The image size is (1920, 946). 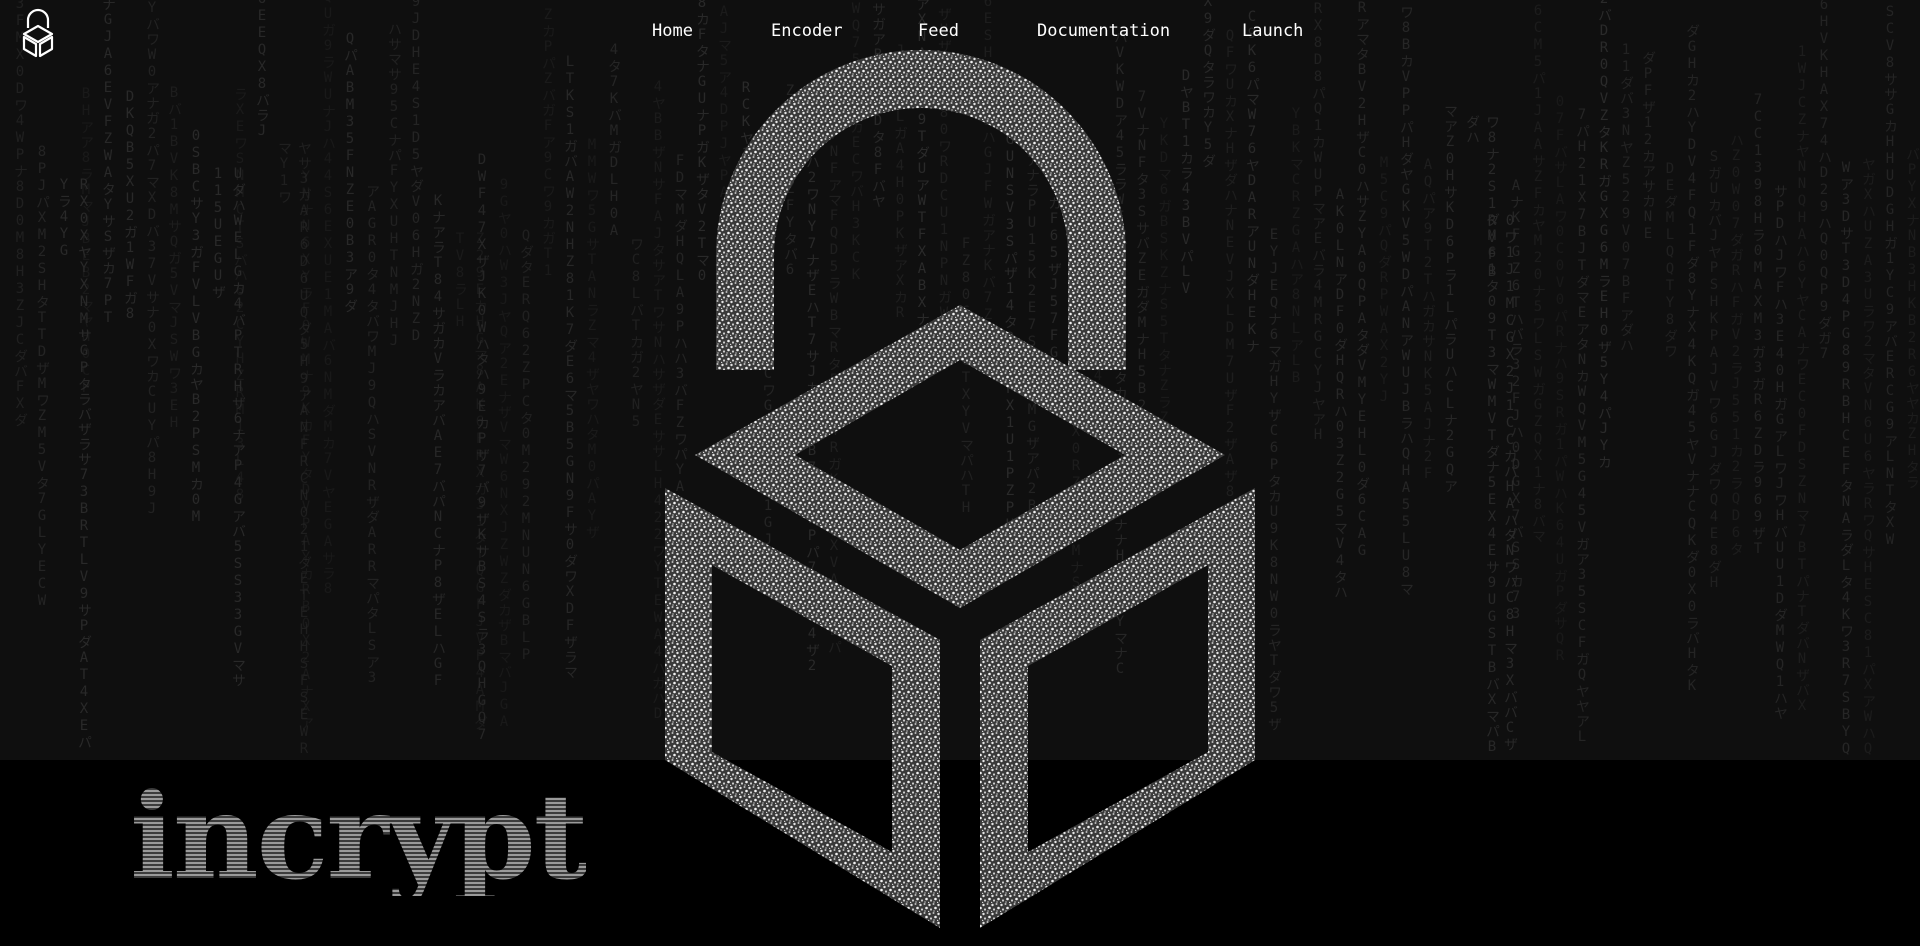 I want to click on matrix-rain-column: AK0LNアDF0ダHQRハ03Z2G5マV4タハ, so click(x=1340, y=393).